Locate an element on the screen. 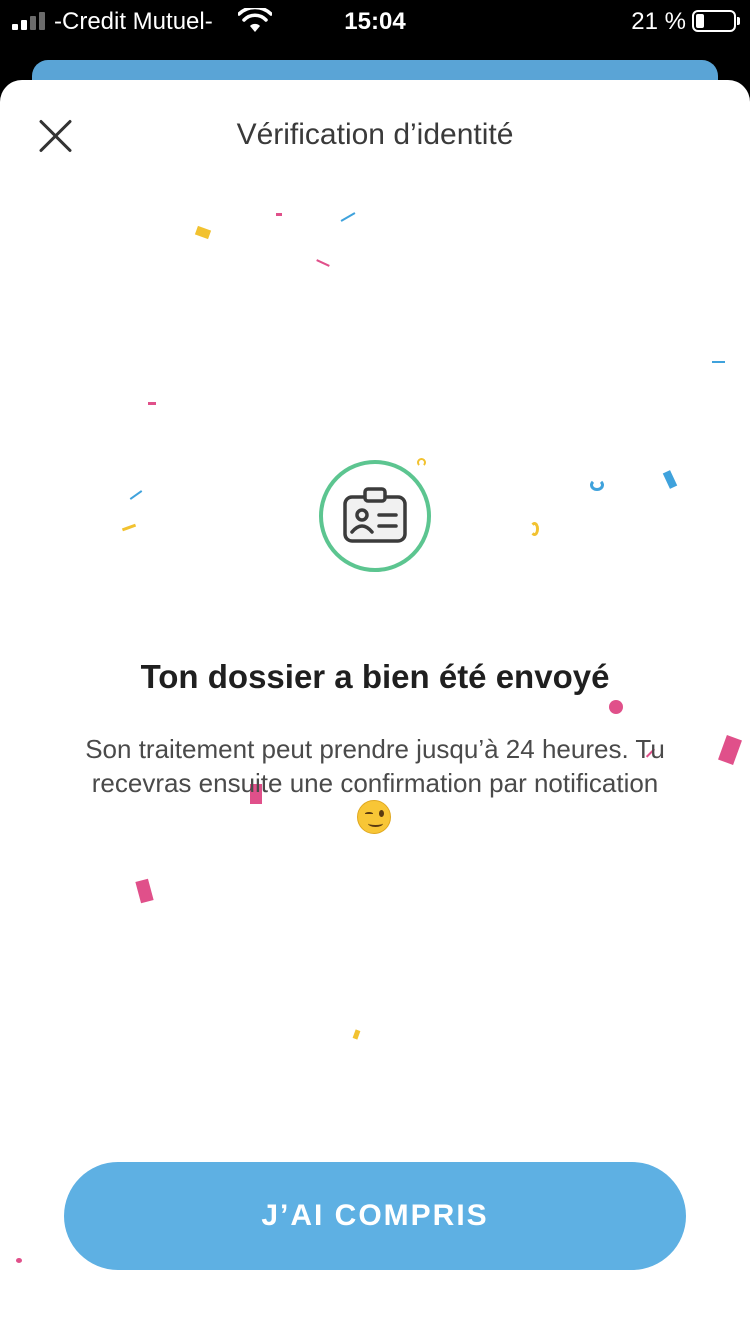 The image size is (750, 1334). id-card-icon is located at coordinates (375, 515).